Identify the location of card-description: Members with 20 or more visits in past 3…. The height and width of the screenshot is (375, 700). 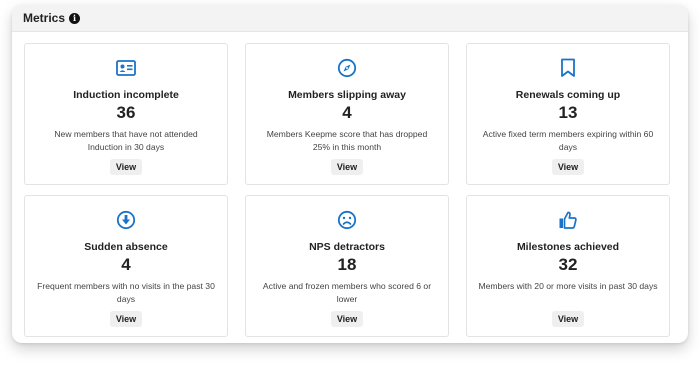
(568, 286).